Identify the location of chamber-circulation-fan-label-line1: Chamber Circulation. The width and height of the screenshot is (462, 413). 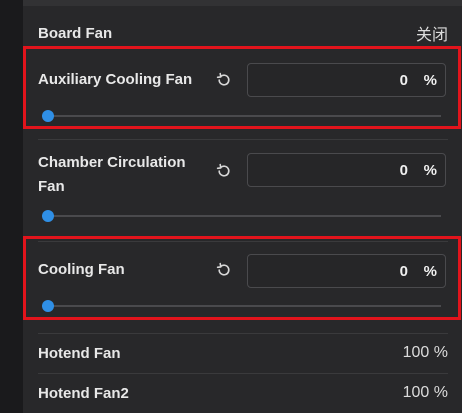
(112, 162).